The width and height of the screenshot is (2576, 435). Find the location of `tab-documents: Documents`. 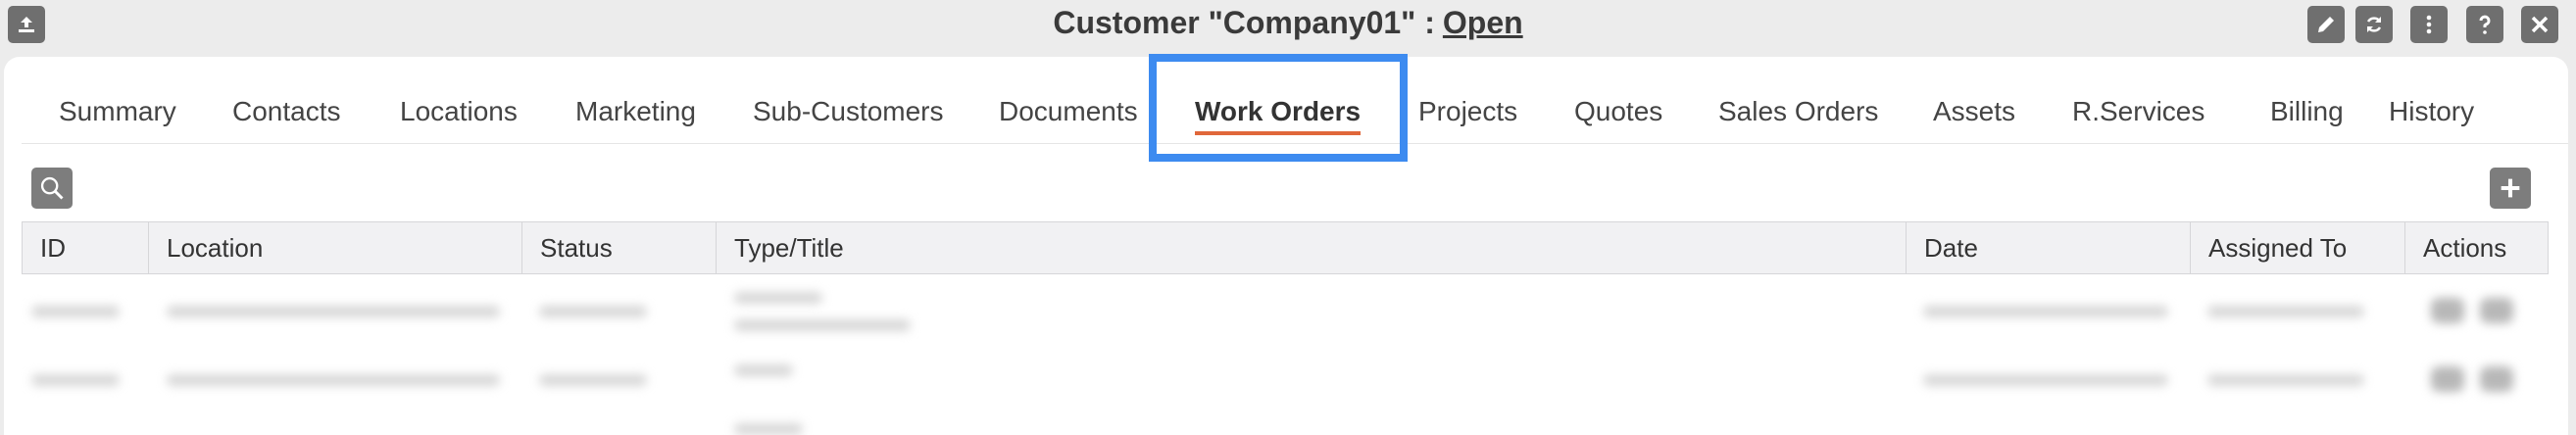

tab-documents: Documents is located at coordinates (1068, 100).